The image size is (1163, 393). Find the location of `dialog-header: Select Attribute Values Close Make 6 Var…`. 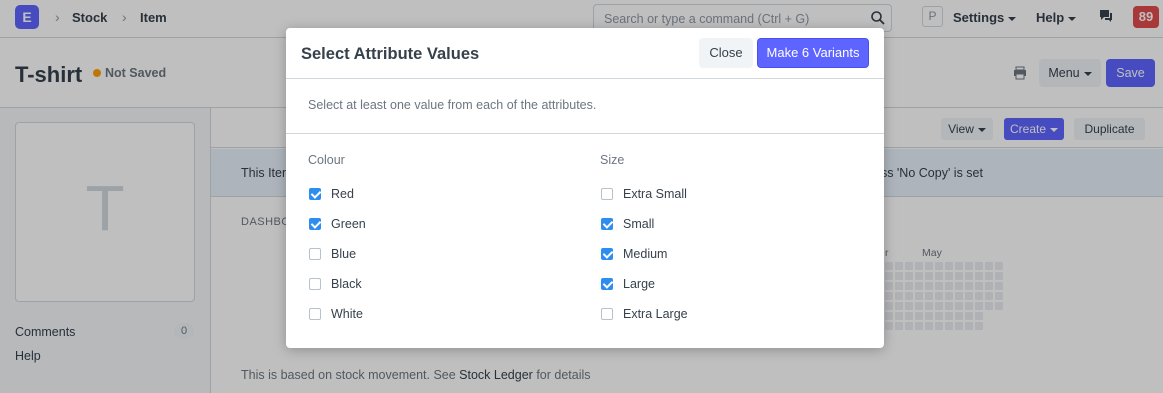

dialog-header: Select Attribute Values Close Make 6 Var… is located at coordinates (585, 53).